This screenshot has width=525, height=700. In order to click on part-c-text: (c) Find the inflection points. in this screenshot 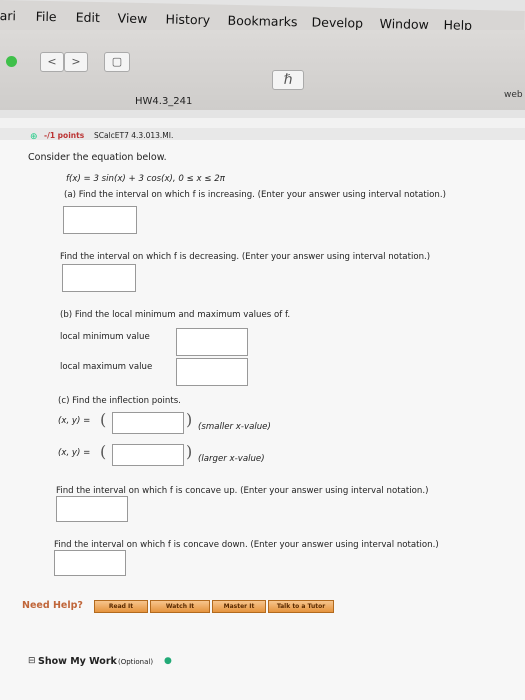, I will do `click(119, 401)`.